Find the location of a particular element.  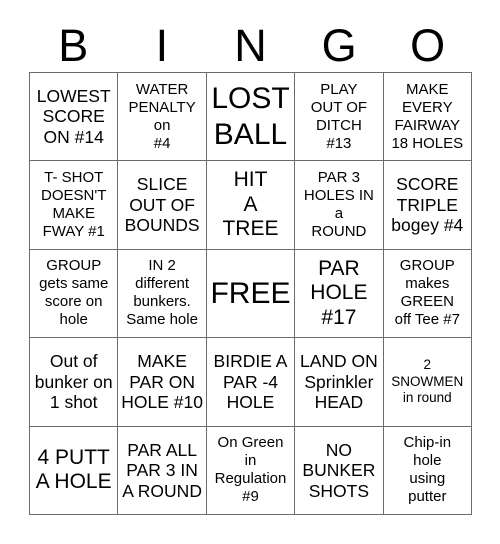

bingo-cell-label: On Green in Regulation #9 is located at coordinates (250, 470).